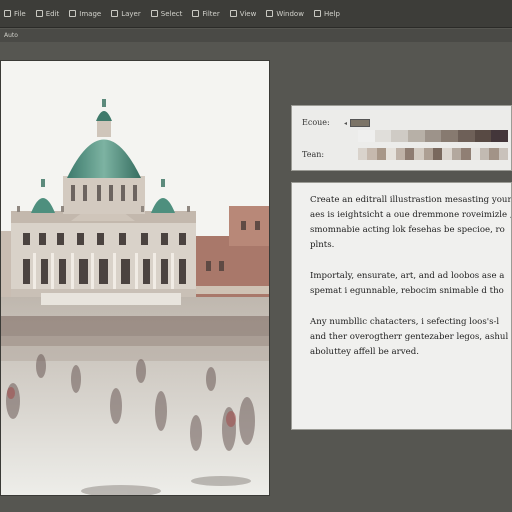 The width and height of the screenshot is (512, 512). I want to click on options-bar: Auto, so click(256, 35).